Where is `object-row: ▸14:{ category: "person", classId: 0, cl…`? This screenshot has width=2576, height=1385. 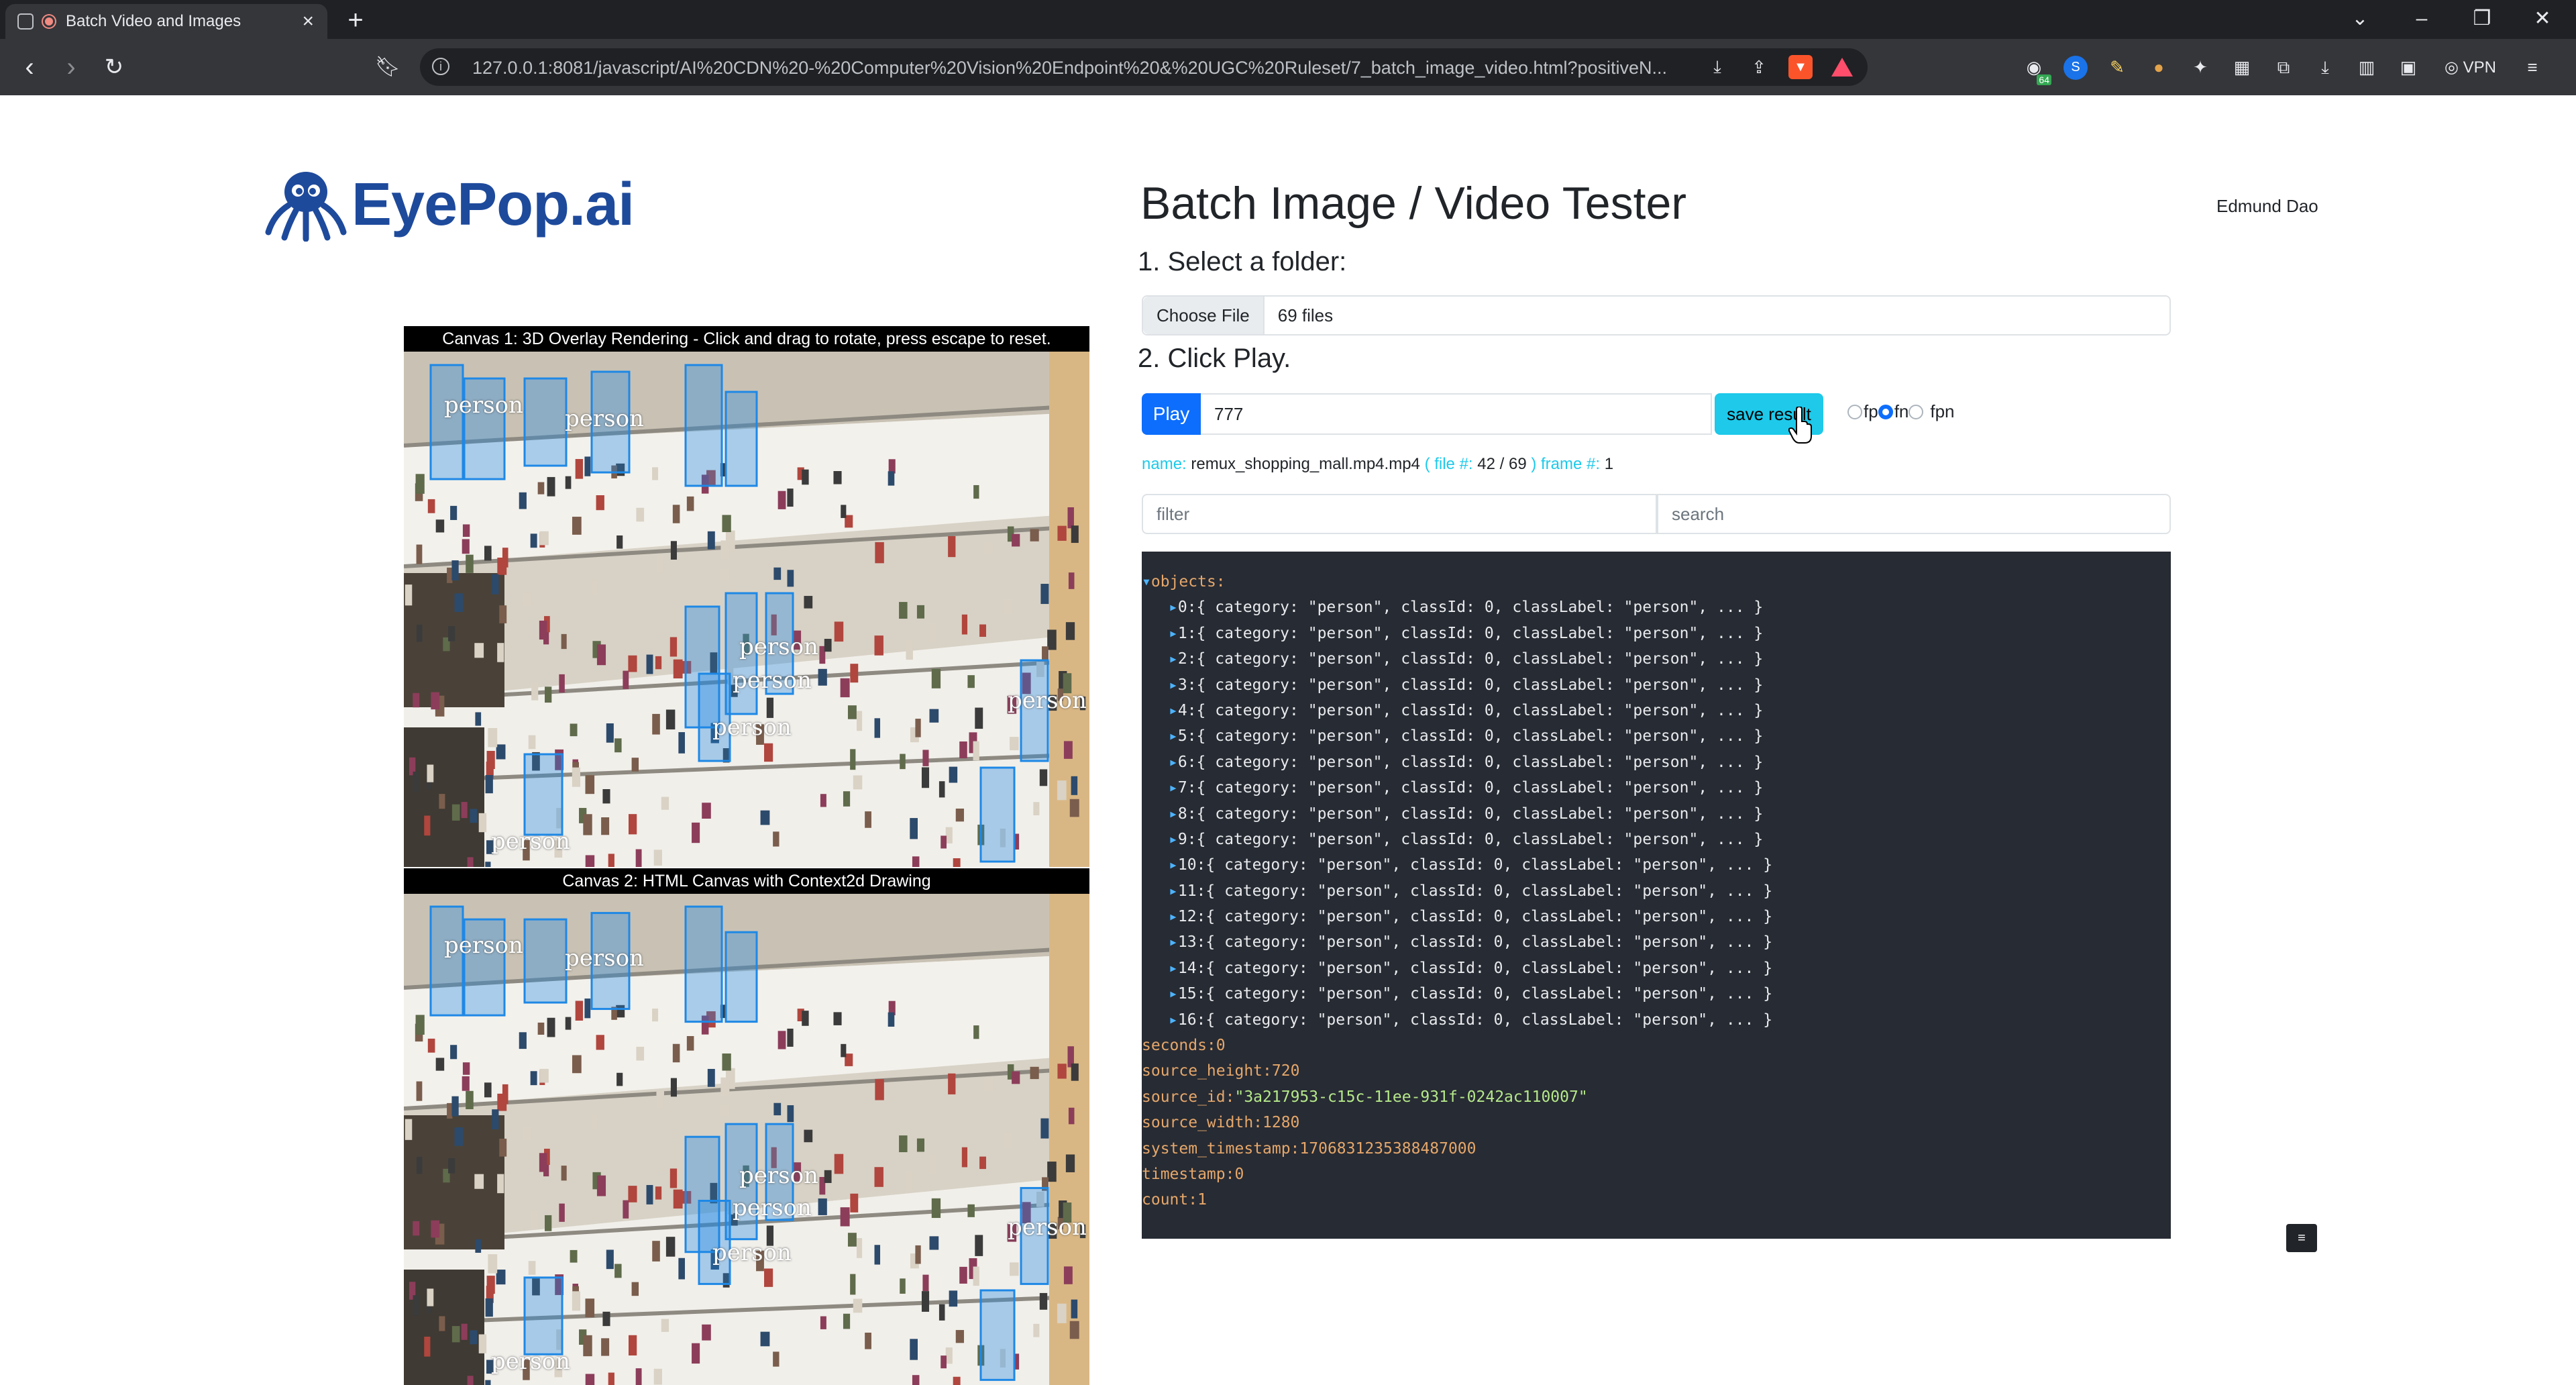 object-row: ▸14:{ category: "person", classId: 0, cl… is located at coordinates (1656, 969).